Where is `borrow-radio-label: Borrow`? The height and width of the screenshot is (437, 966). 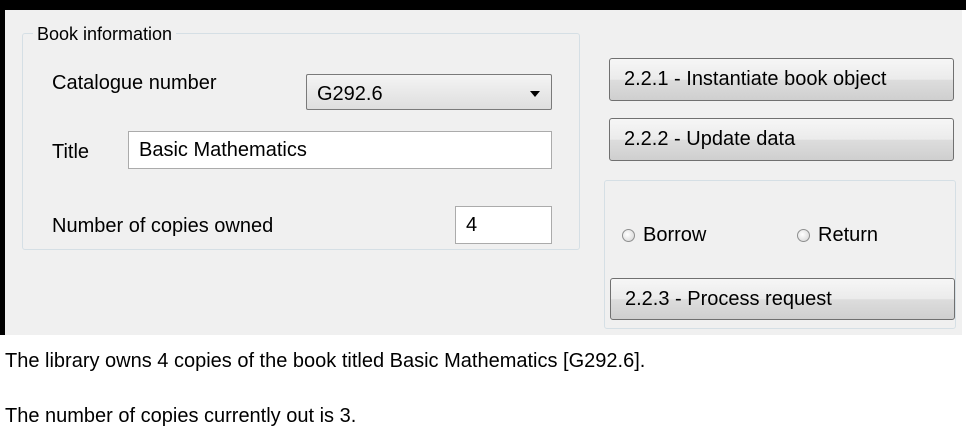 borrow-radio-label: Borrow is located at coordinates (675, 235).